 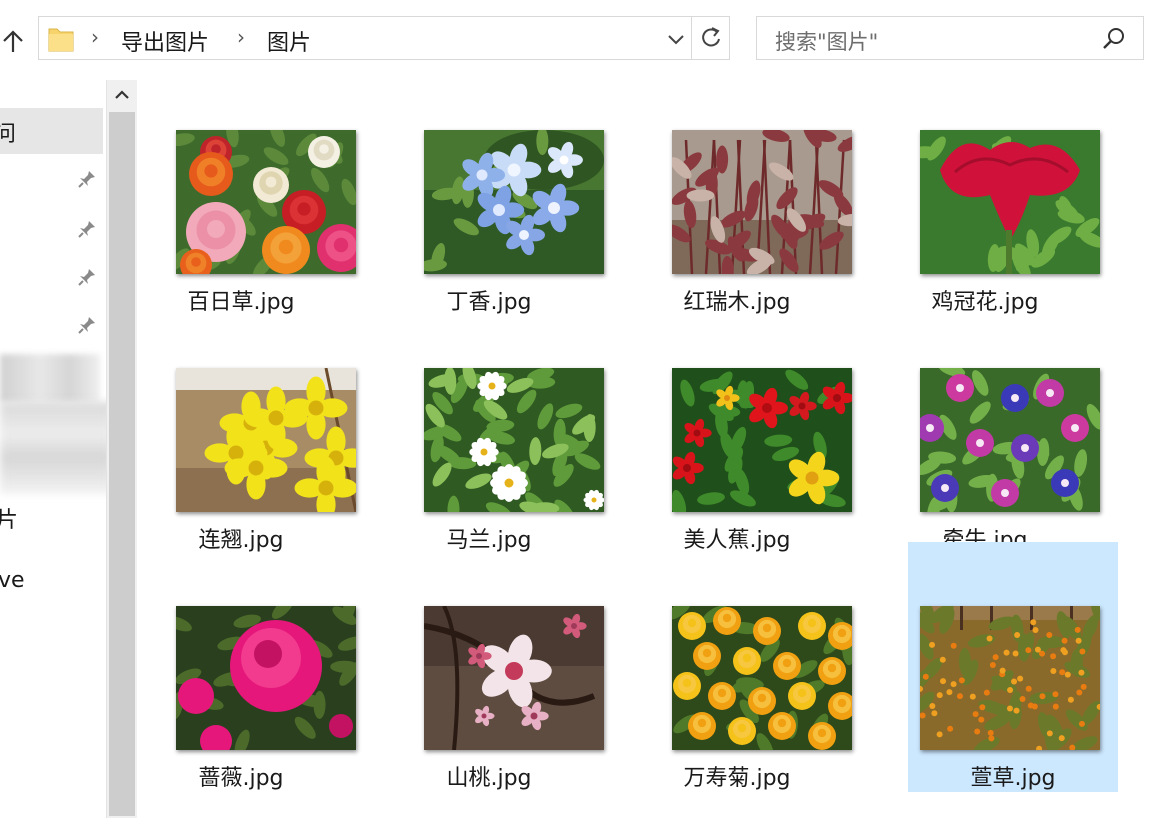 What do you see at coordinates (489, 776) in the screenshot?
I see `file-name: 山桃.jpg` at bounding box center [489, 776].